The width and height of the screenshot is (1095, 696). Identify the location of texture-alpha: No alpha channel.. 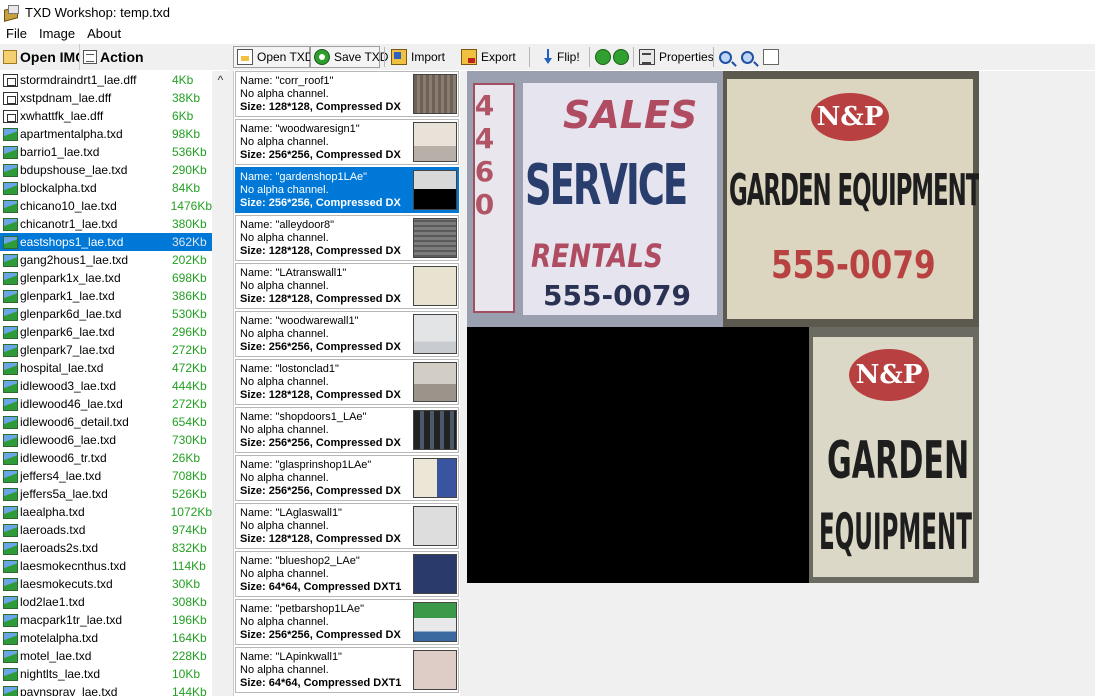
(284, 622).